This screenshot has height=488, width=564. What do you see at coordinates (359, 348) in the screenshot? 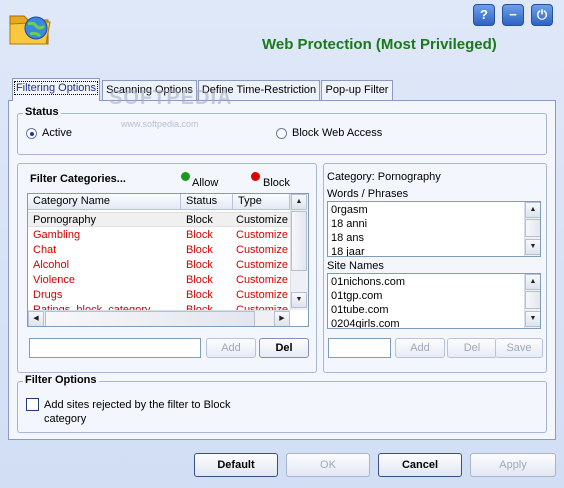
I see `word-site-input` at bounding box center [359, 348].